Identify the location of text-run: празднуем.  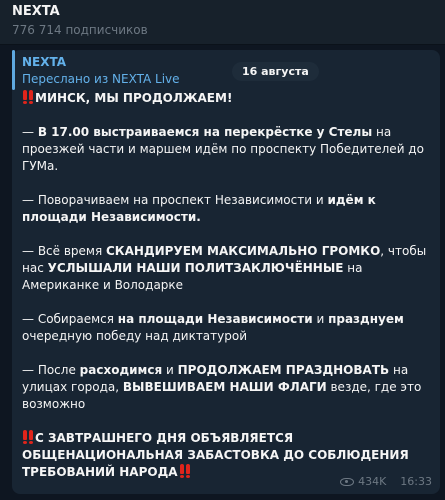
(366, 319).